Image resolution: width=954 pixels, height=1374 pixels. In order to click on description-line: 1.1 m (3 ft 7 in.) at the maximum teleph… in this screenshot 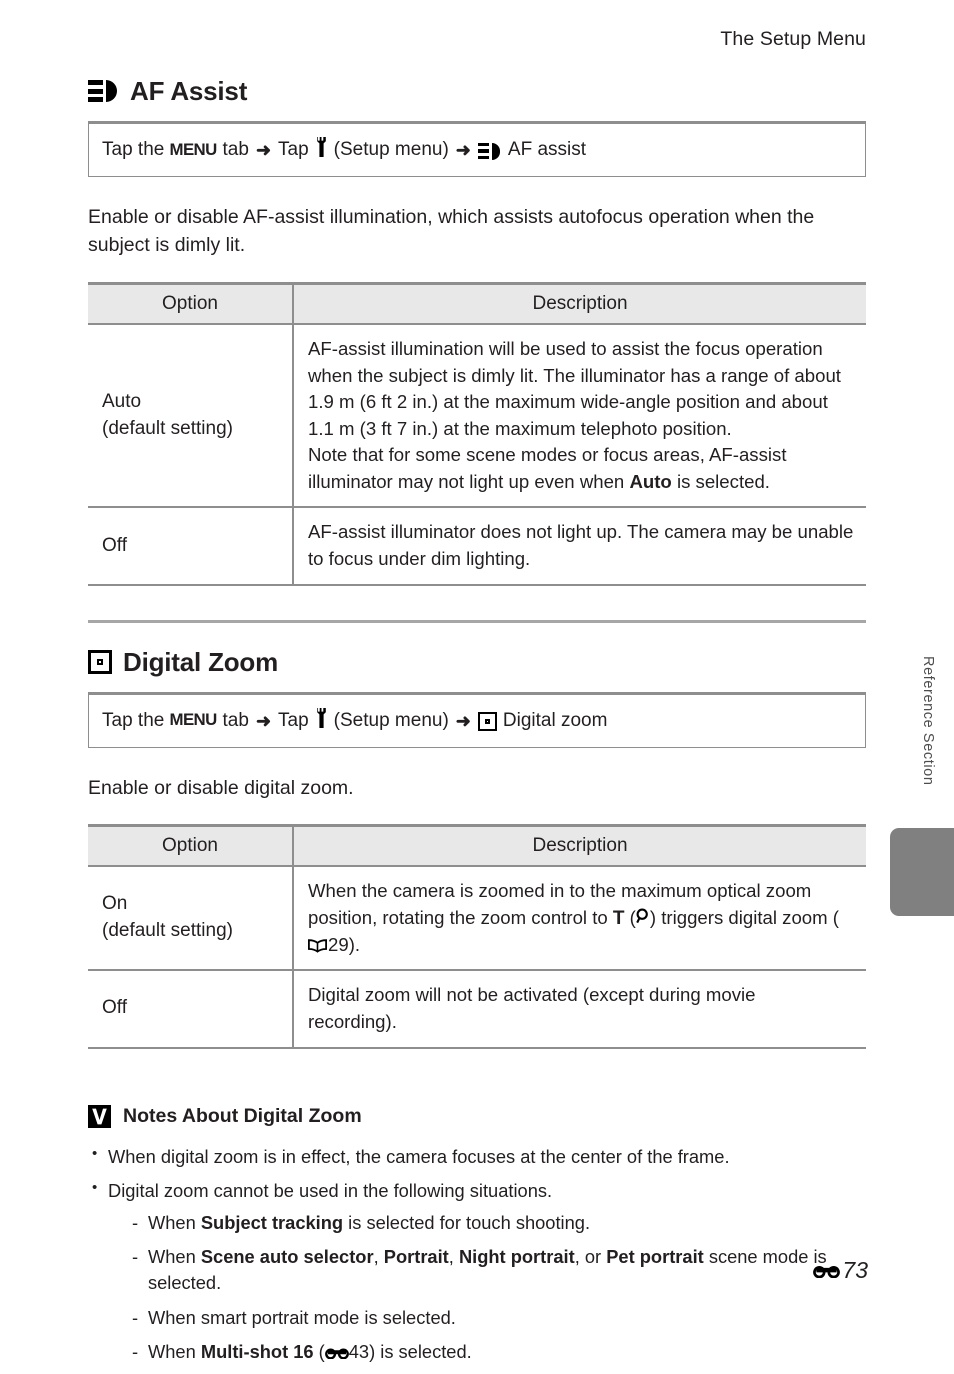, I will do `click(520, 428)`.